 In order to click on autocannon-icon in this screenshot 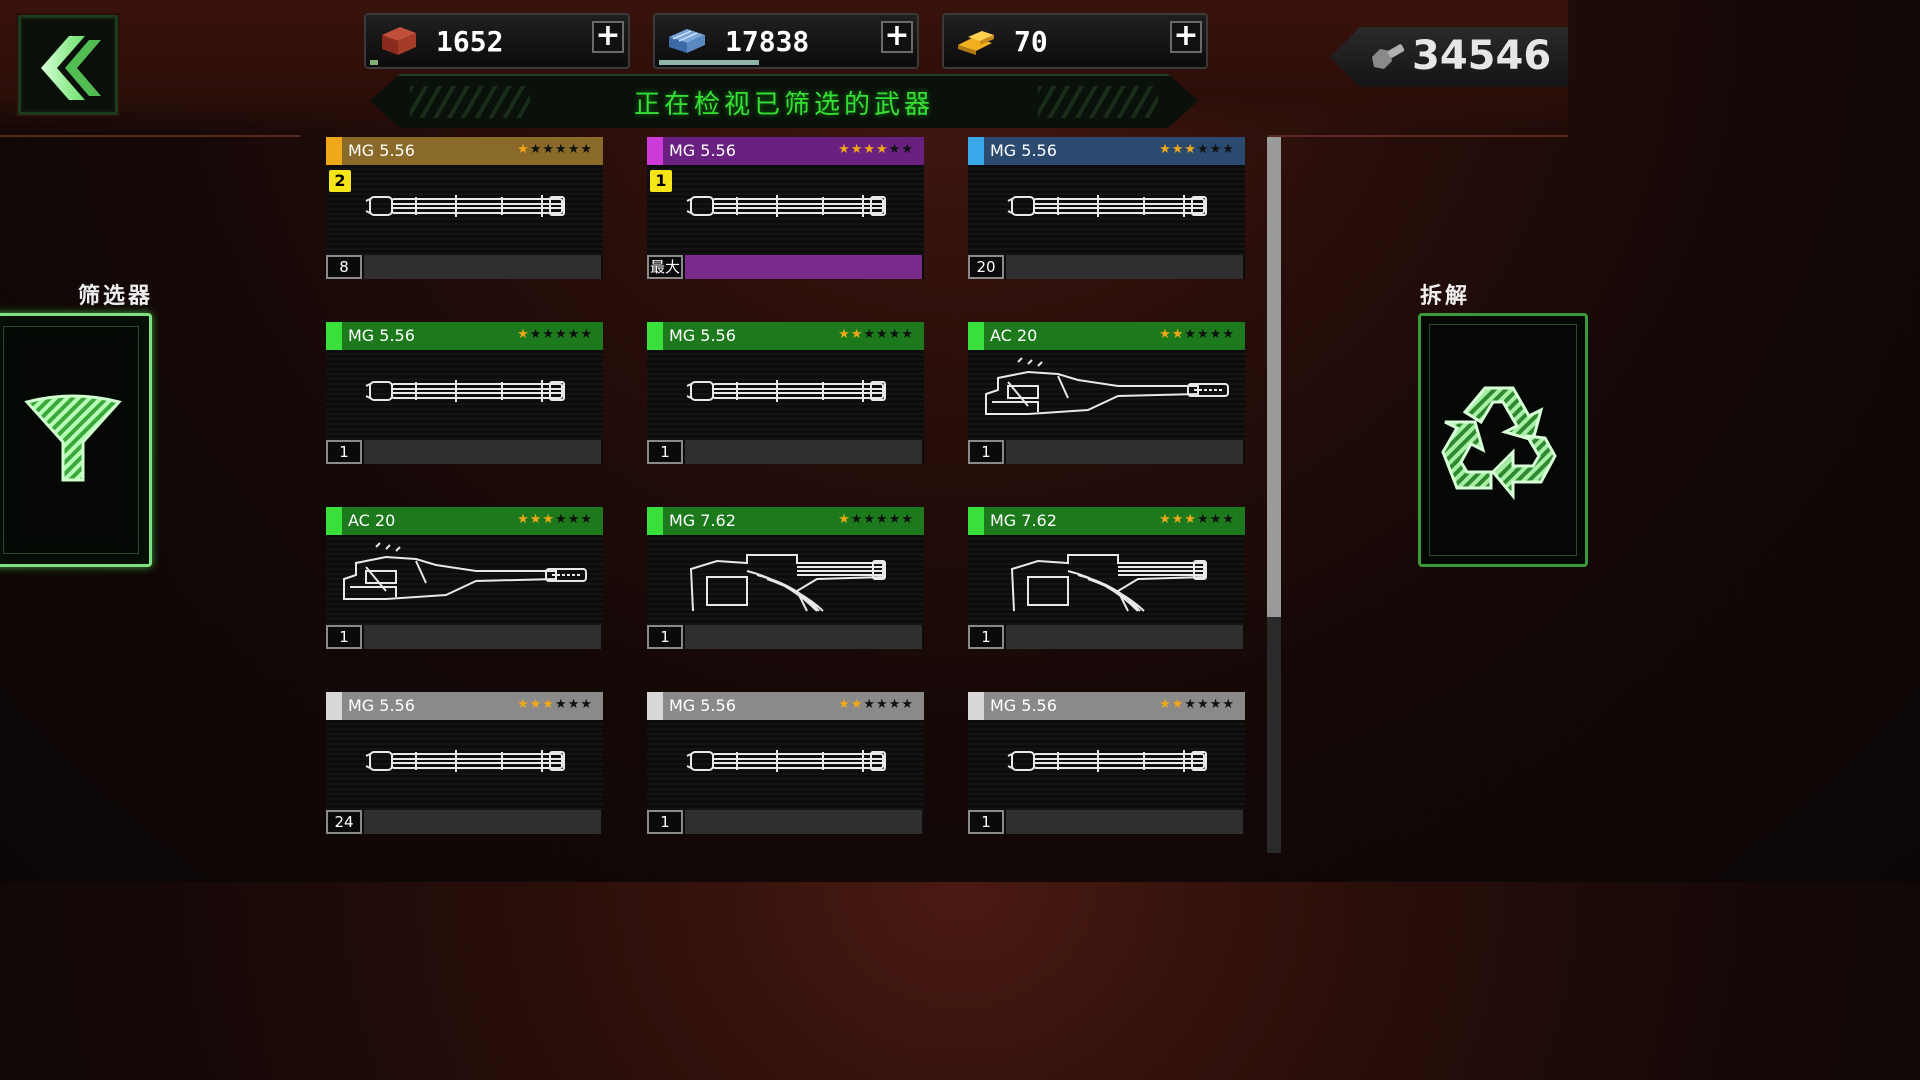, I will do `click(1107, 386)`.